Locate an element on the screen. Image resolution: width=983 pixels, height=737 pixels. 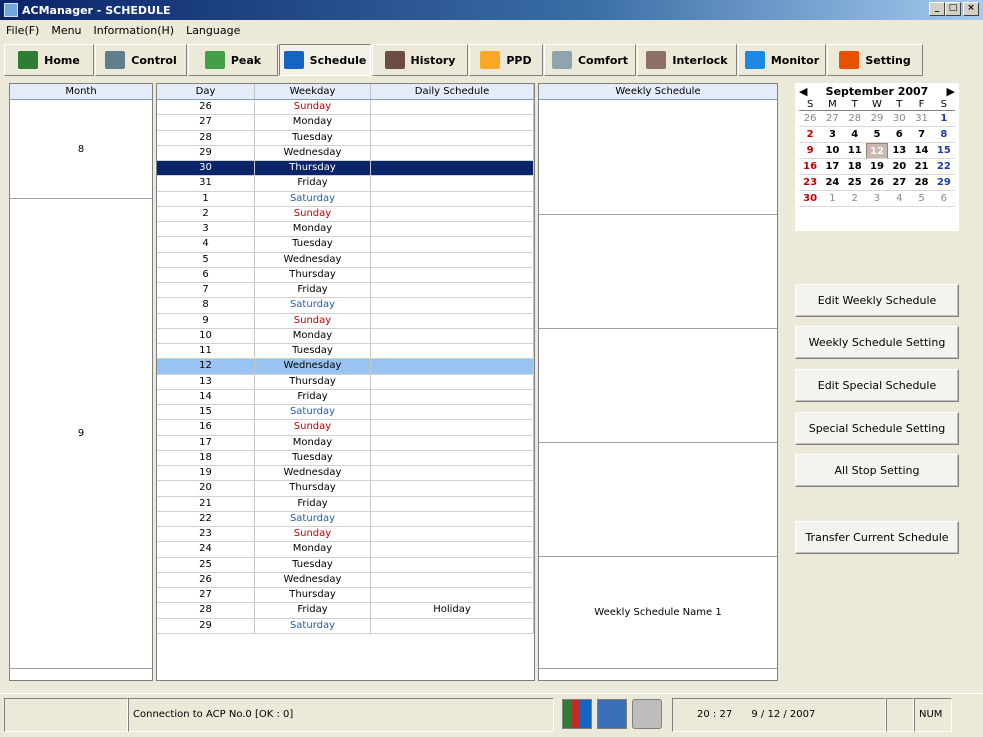
table-row: 25 Tuesday is located at coordinates (345, 565).